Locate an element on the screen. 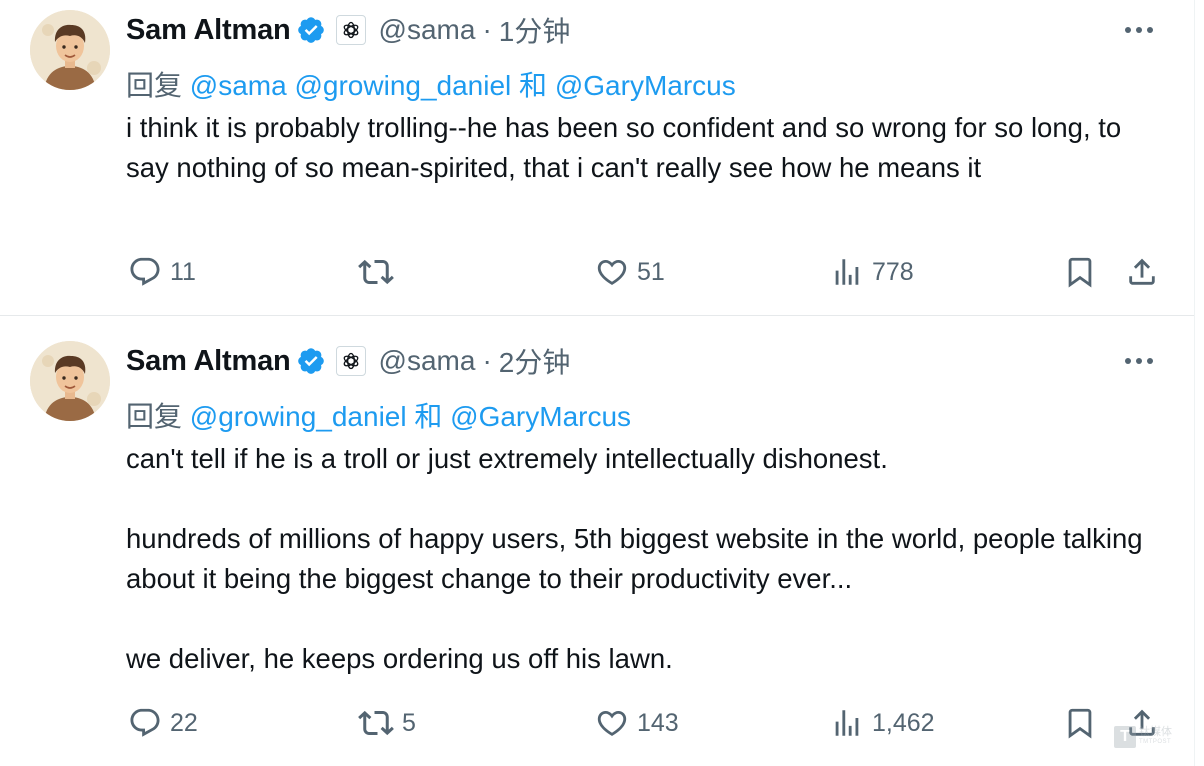 The image size is (1204, 766). reply-count: 22 is located at coordinates (184, 722).